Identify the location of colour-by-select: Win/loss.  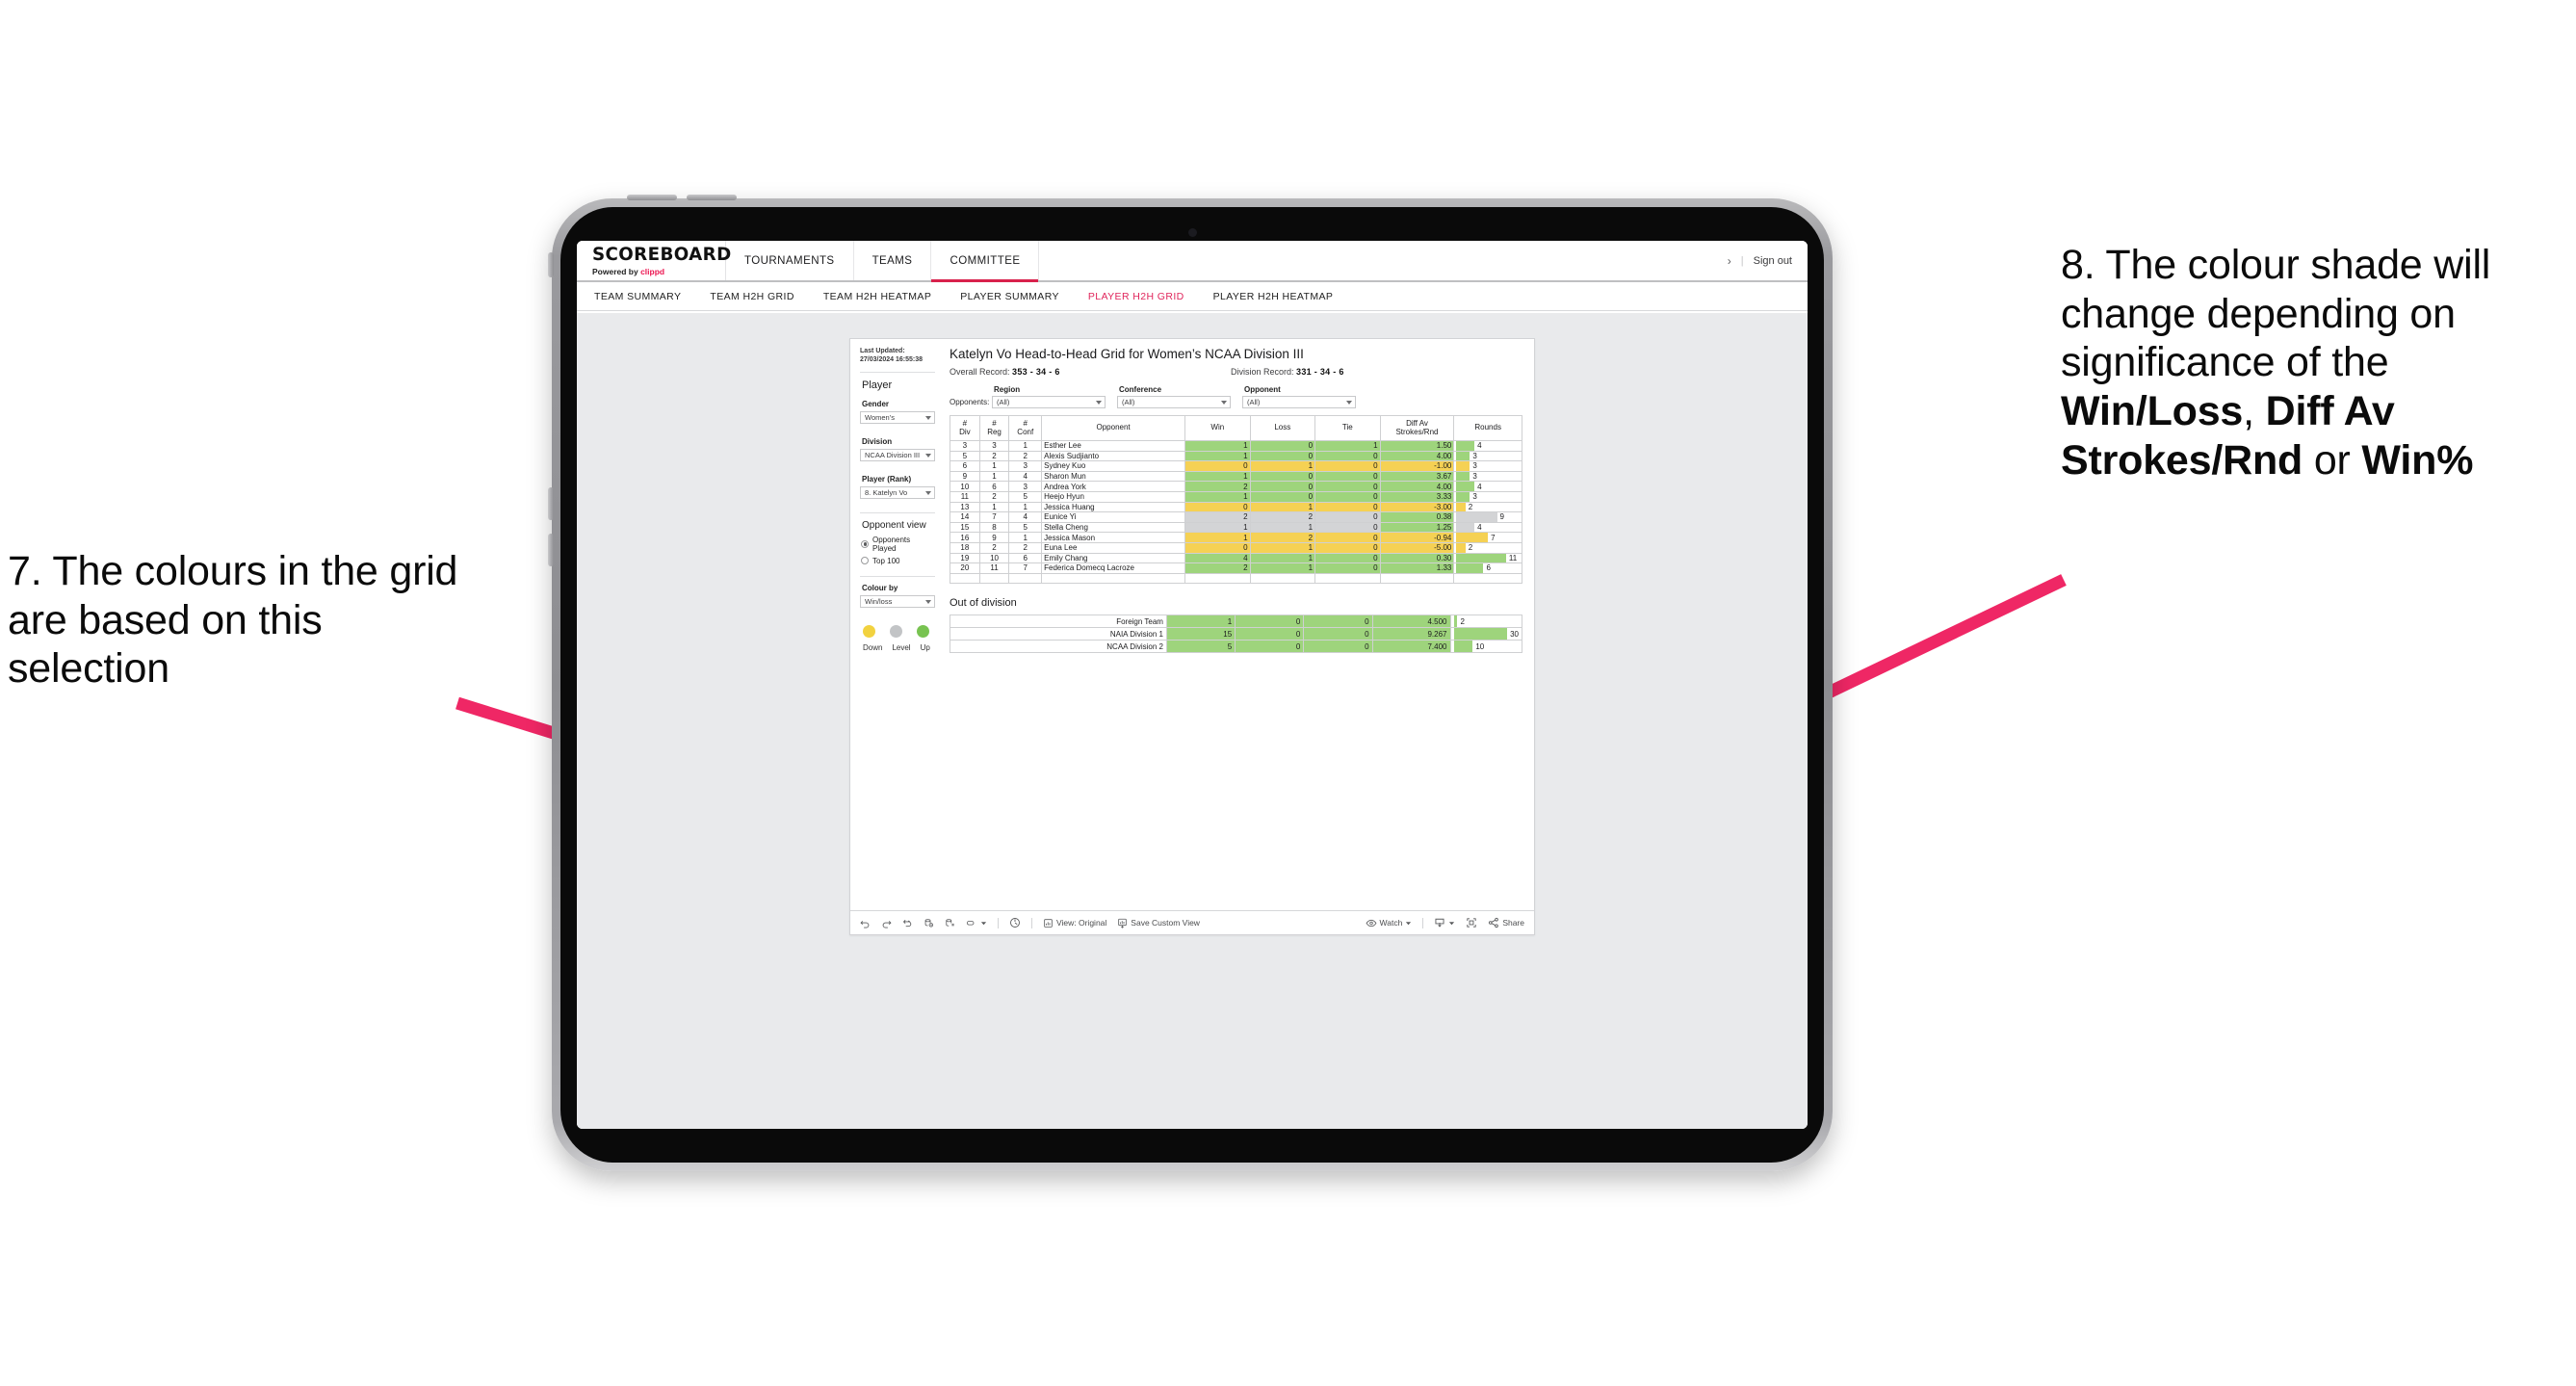
(897, 601).